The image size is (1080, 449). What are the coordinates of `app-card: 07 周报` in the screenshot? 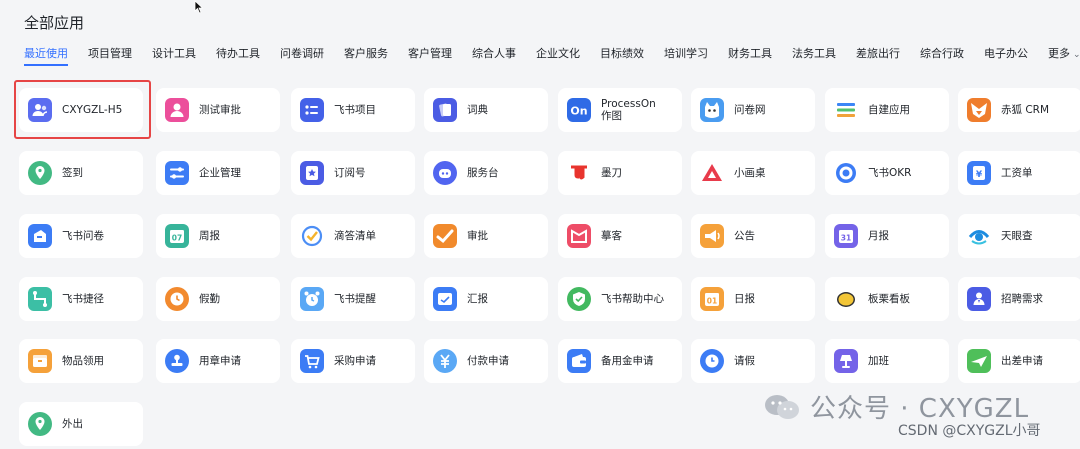 It's located at (218, 236).